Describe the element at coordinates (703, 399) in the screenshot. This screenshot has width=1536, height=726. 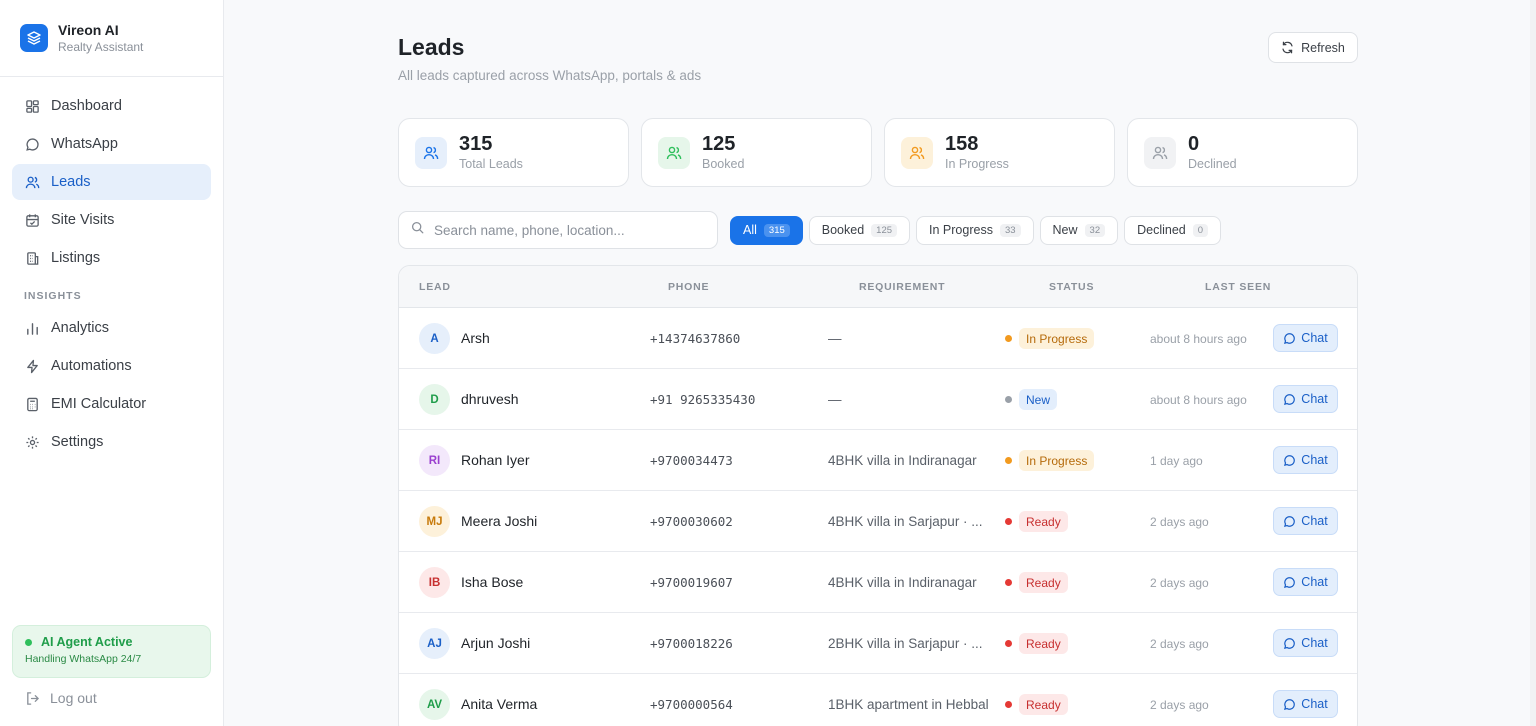
I see `lead-phone: +91 9265335430` at that location.